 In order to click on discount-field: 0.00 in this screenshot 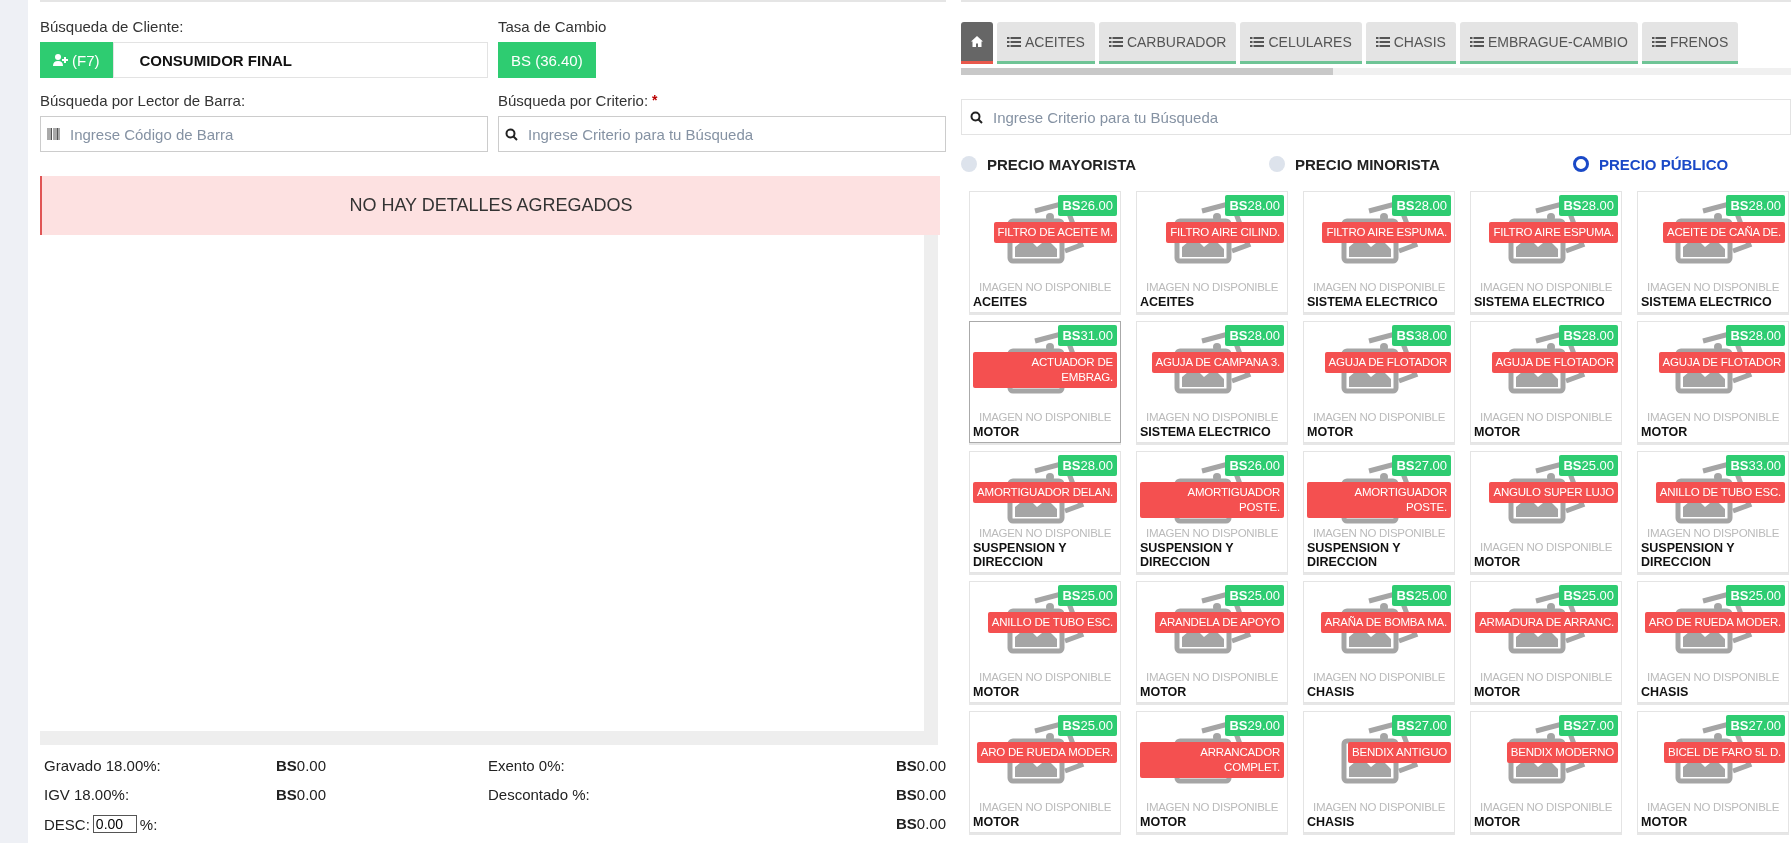, I will do `click(114, 824)`.